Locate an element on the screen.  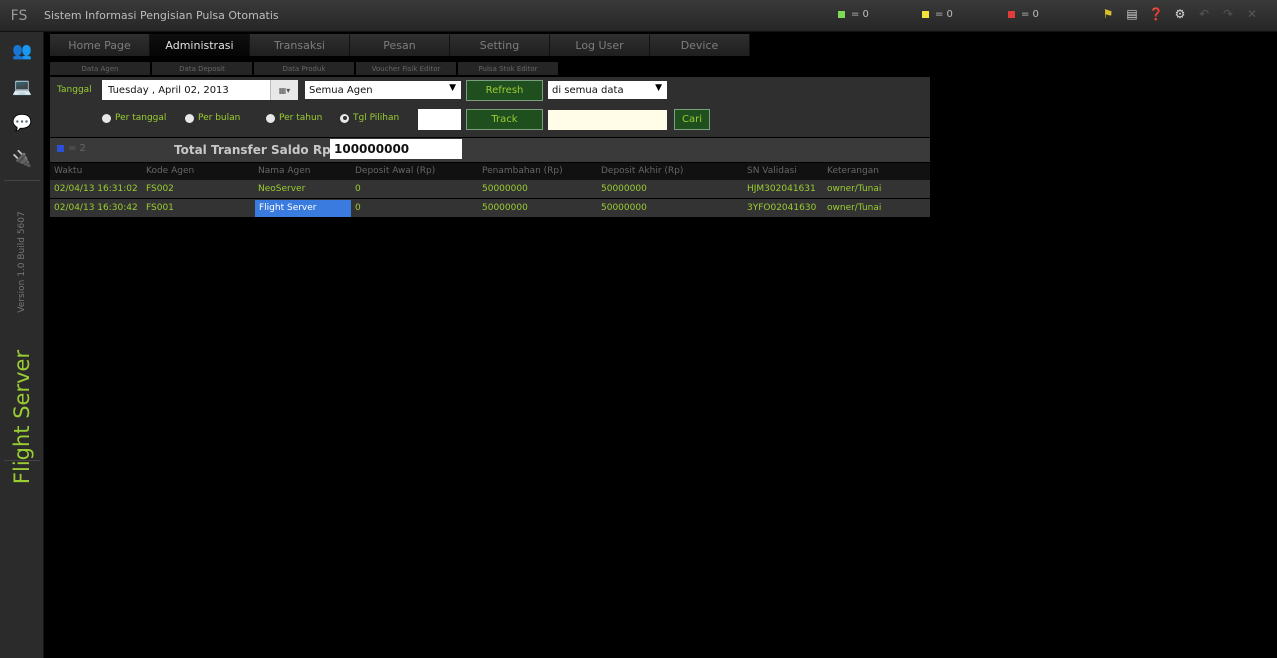
scope-select: di semua data ▼ is located at coordinates (607, 90).